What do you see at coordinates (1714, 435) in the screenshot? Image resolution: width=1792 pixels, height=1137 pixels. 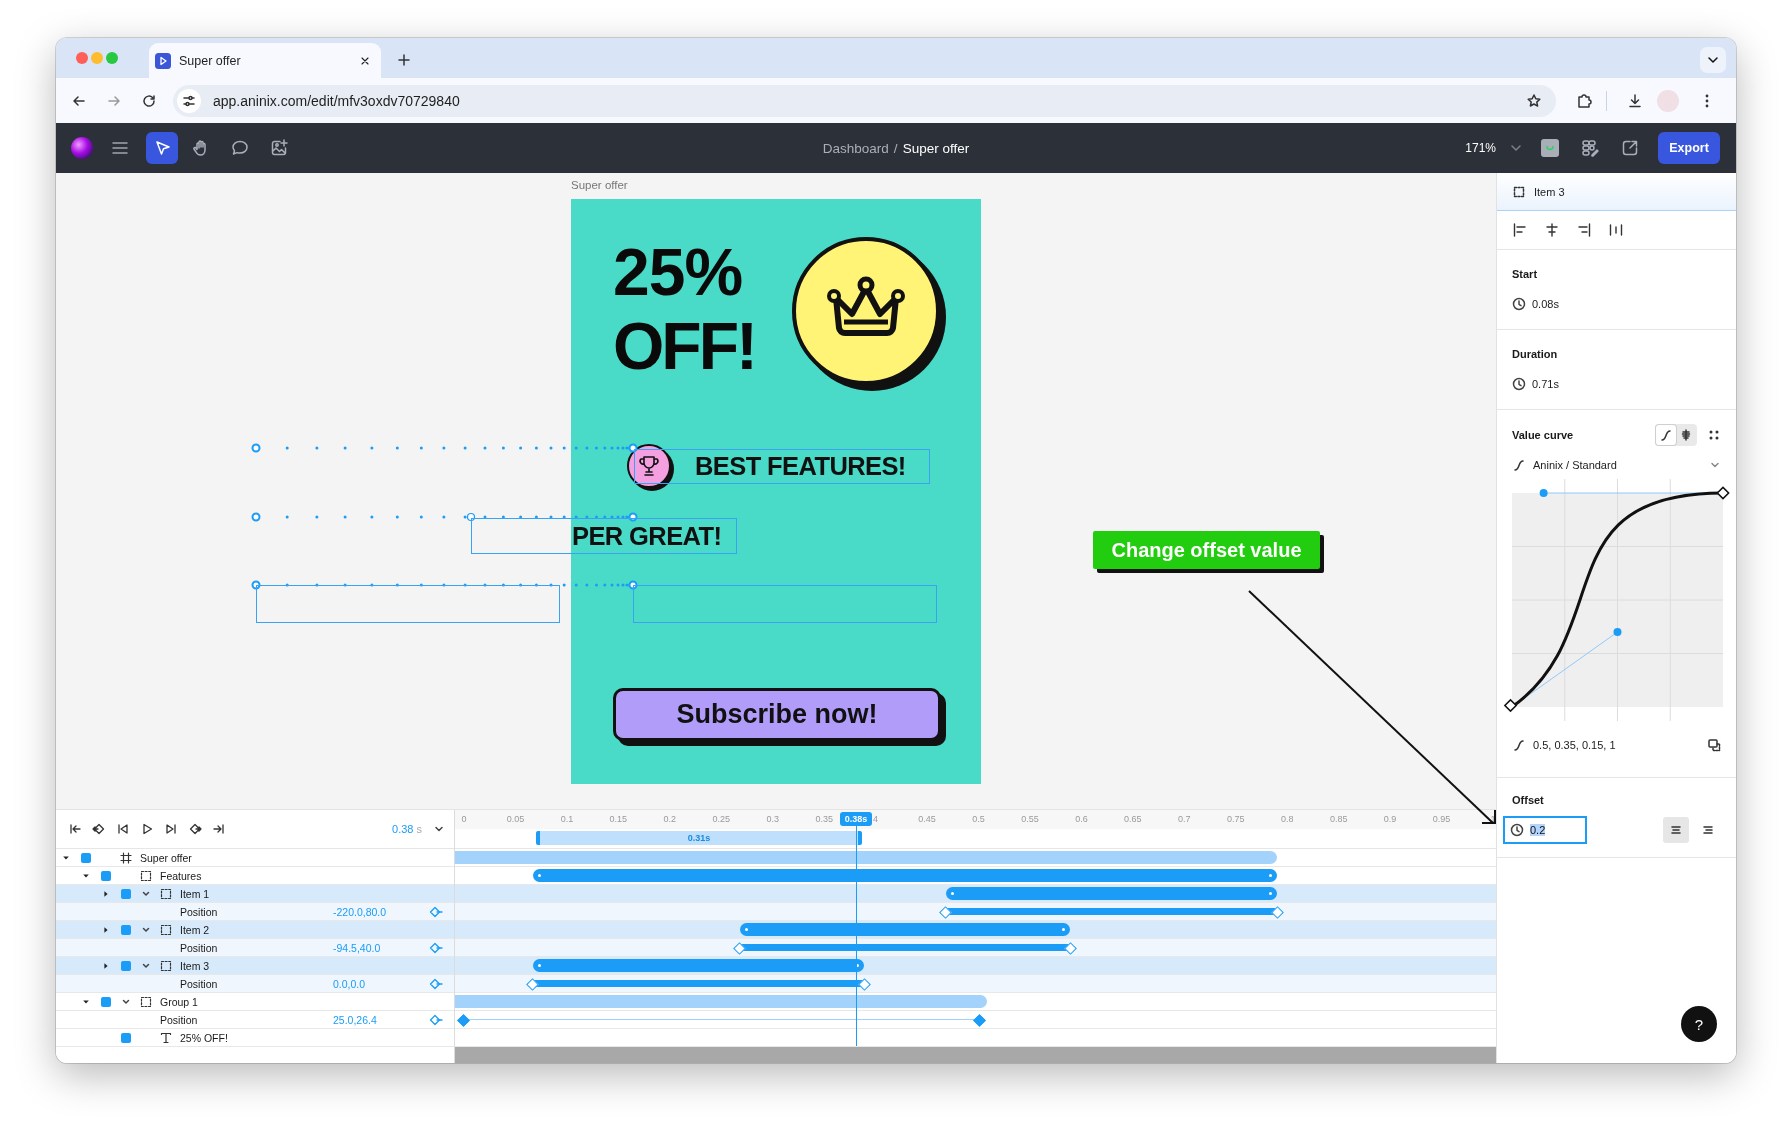 I see `dots-grid-icon` at bounding box center [1714, 435].